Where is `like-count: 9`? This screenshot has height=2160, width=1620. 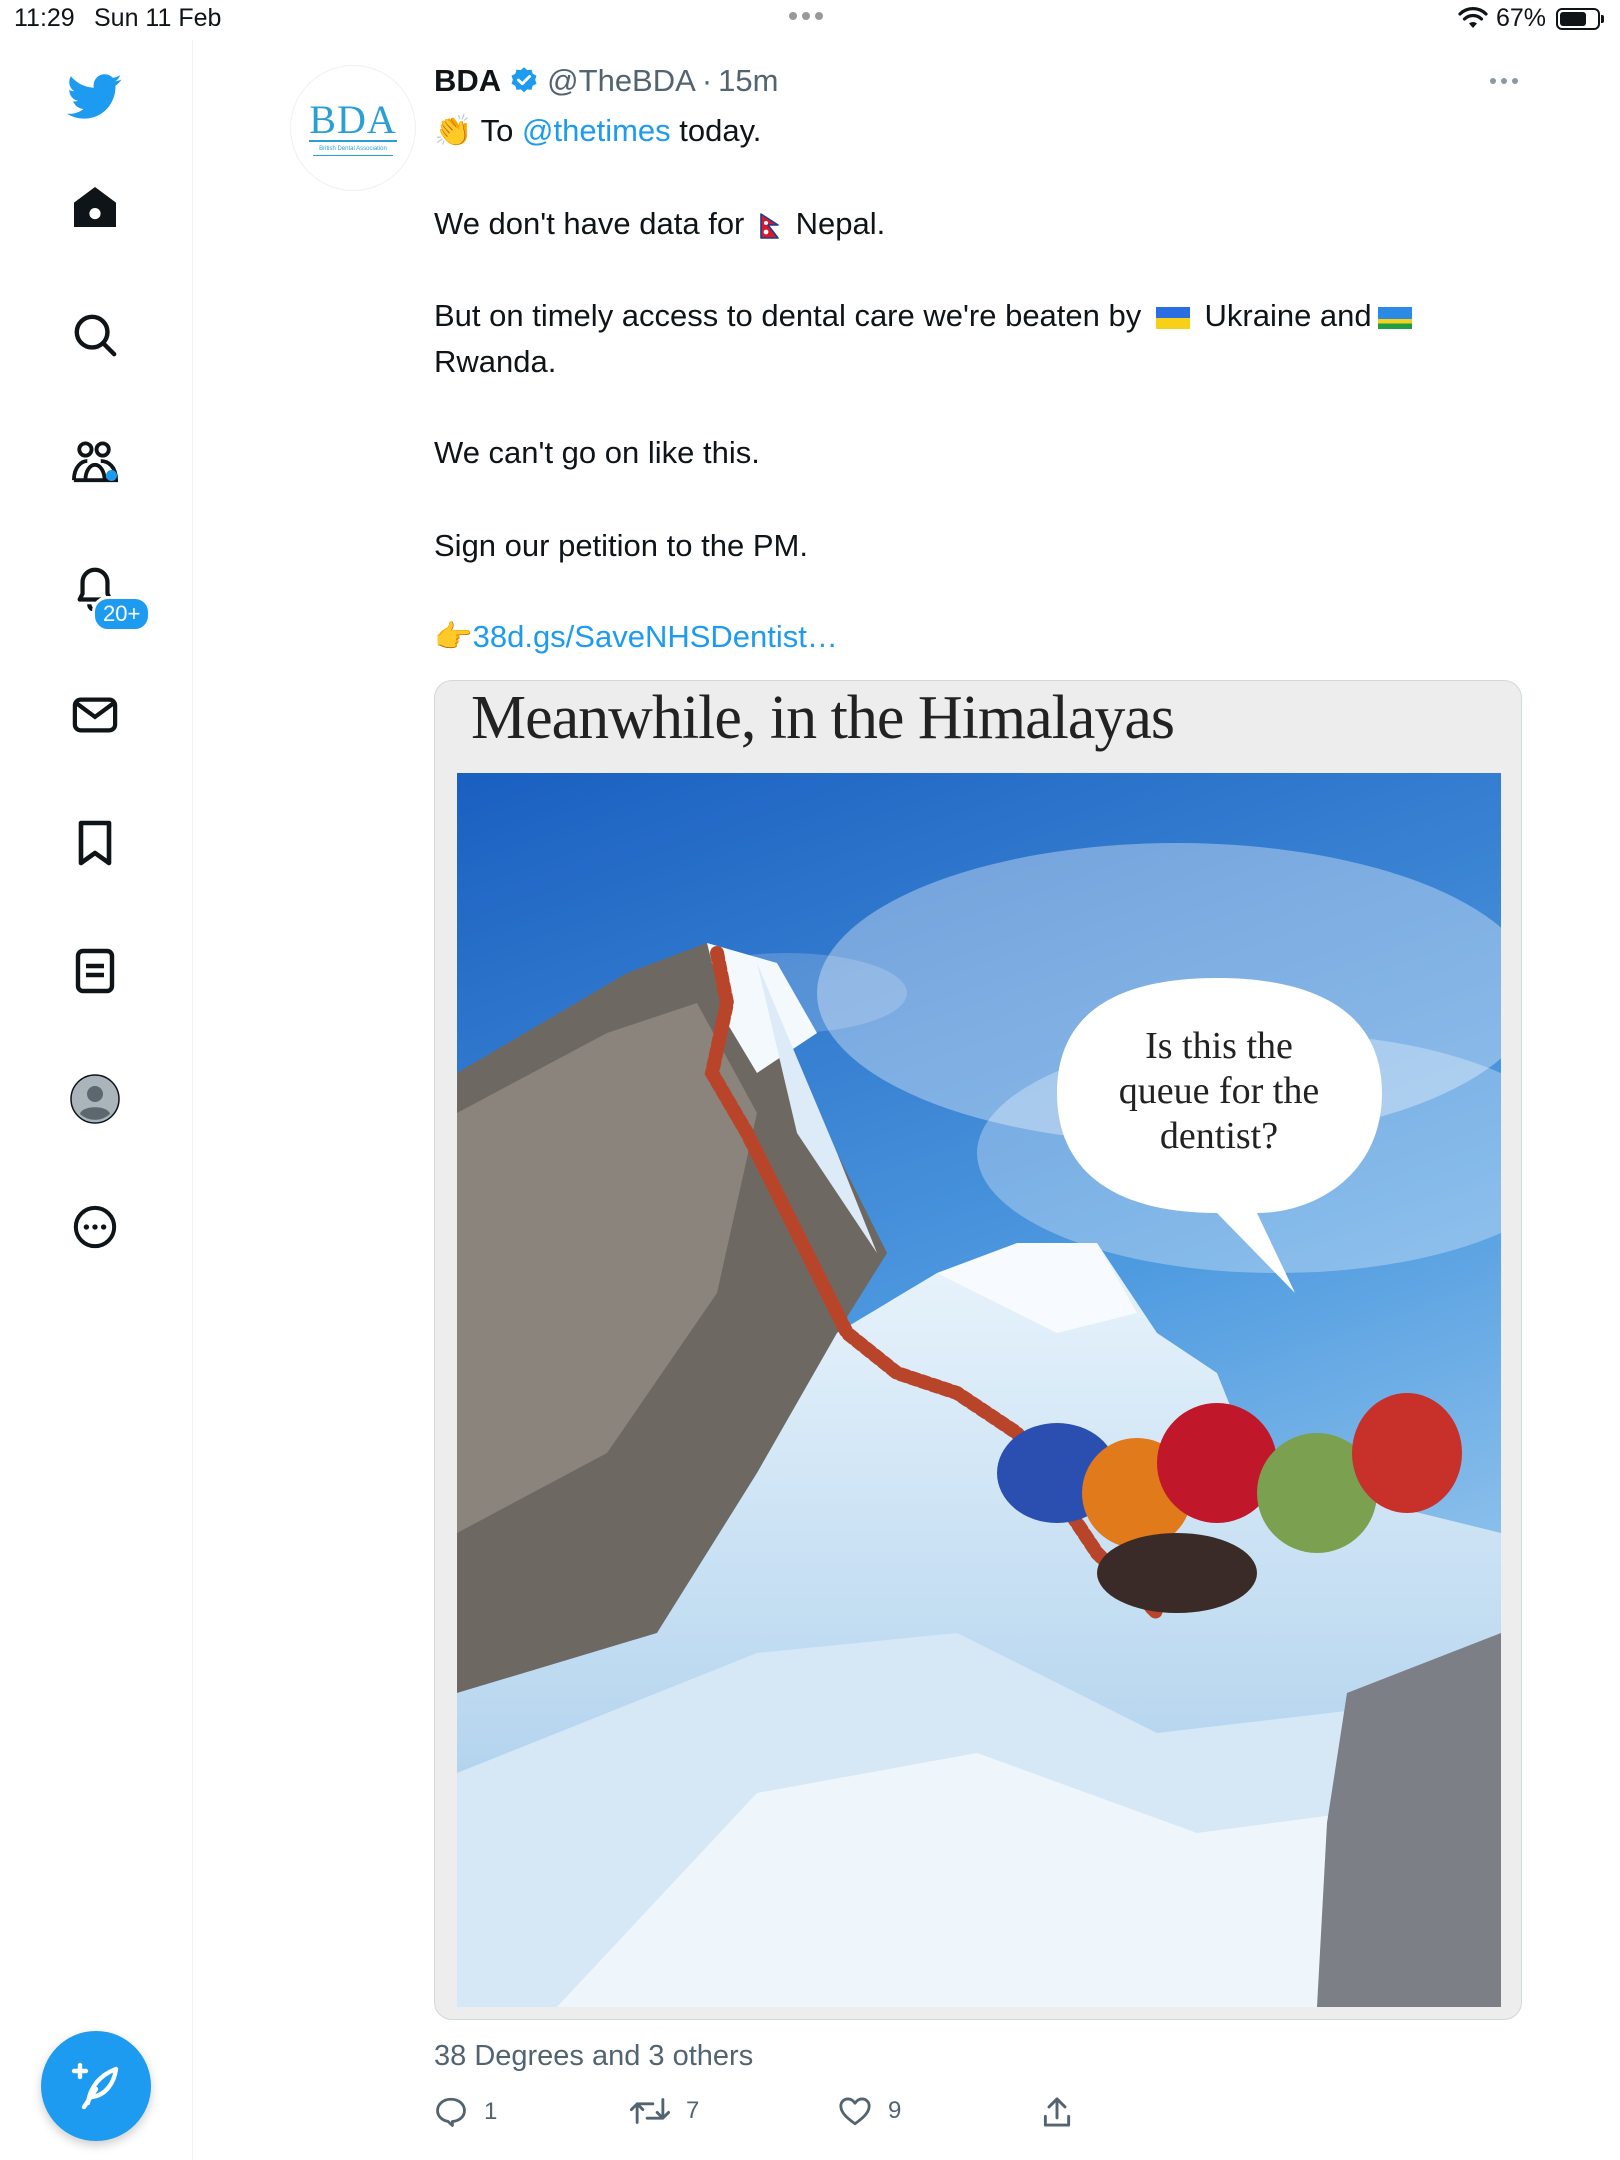 like-count: 9 is located at coordinates (895, 2110).